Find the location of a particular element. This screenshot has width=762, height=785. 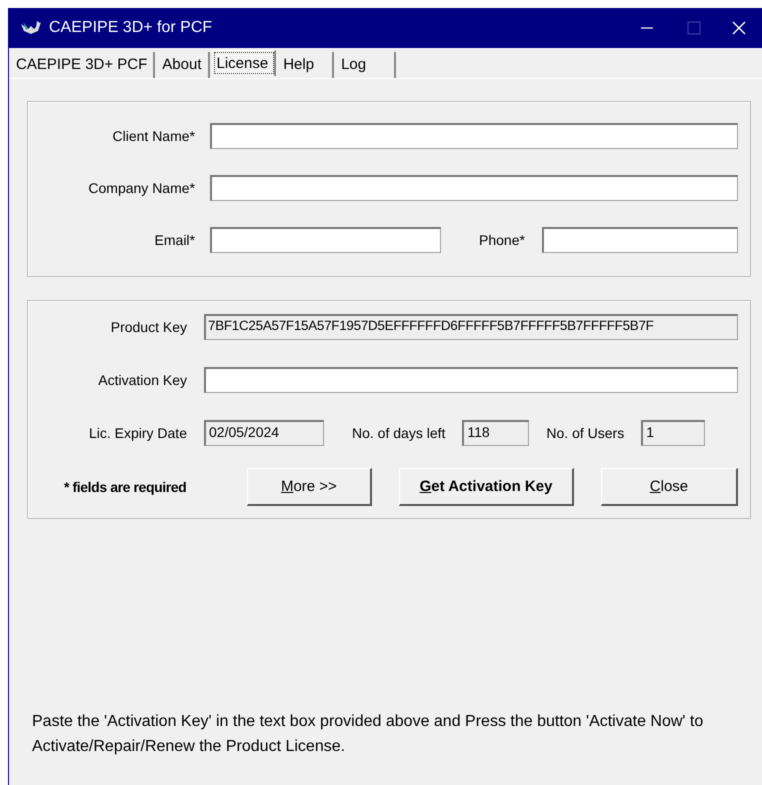

field-label: Product Key is located at coordinates (148, 327).